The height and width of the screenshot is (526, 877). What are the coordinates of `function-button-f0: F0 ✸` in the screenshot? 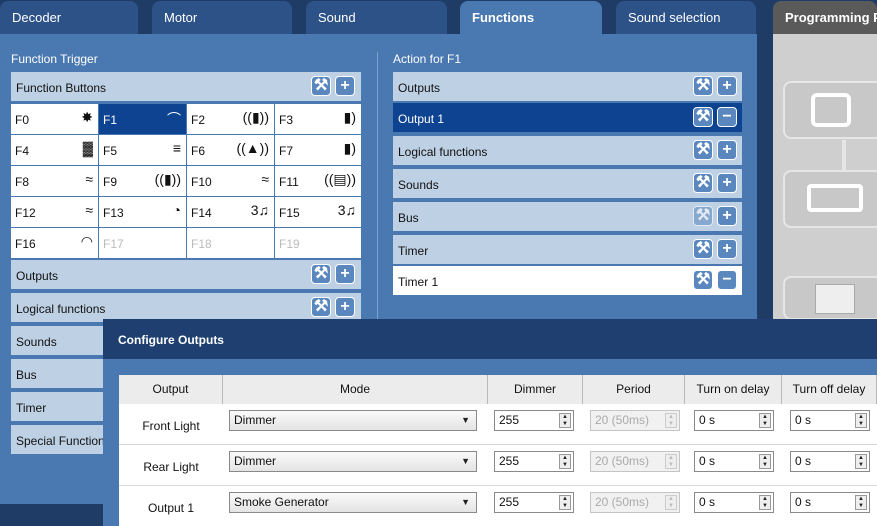 It's located at (54, 119).